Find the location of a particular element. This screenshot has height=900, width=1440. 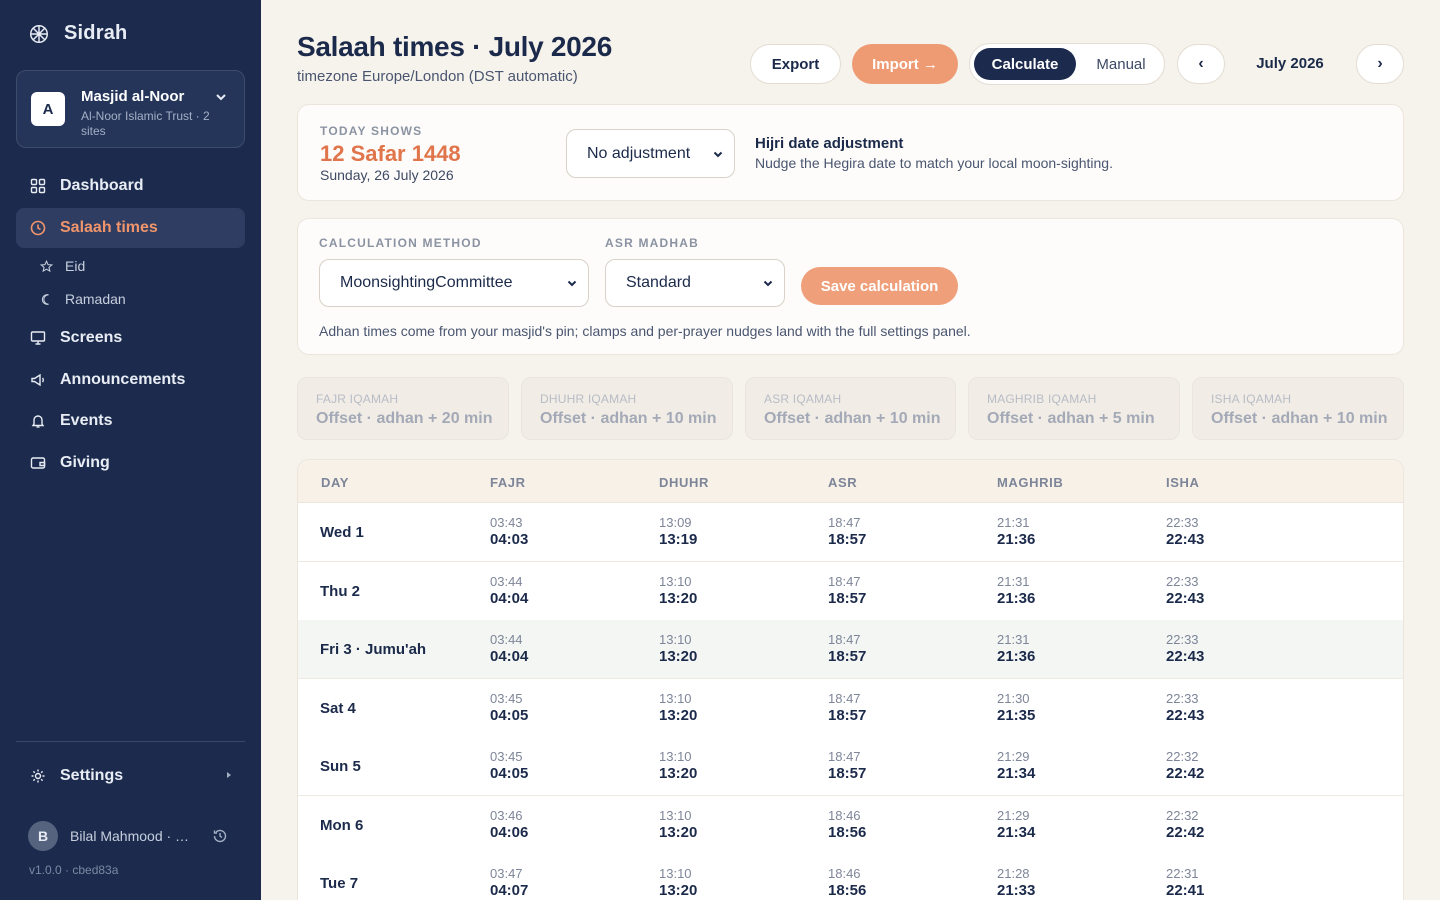

isha-adhan-time: 22:33 is located at coordinates (1182, 639).